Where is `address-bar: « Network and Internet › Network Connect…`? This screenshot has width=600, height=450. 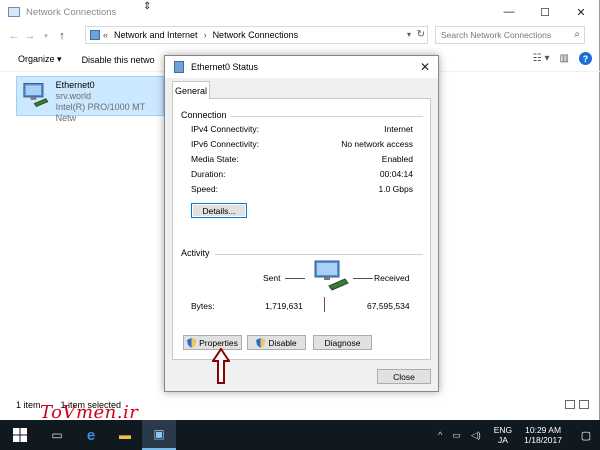 address-bar: « Network and Internet › Network Connect… is located at coordinates (256, 35).